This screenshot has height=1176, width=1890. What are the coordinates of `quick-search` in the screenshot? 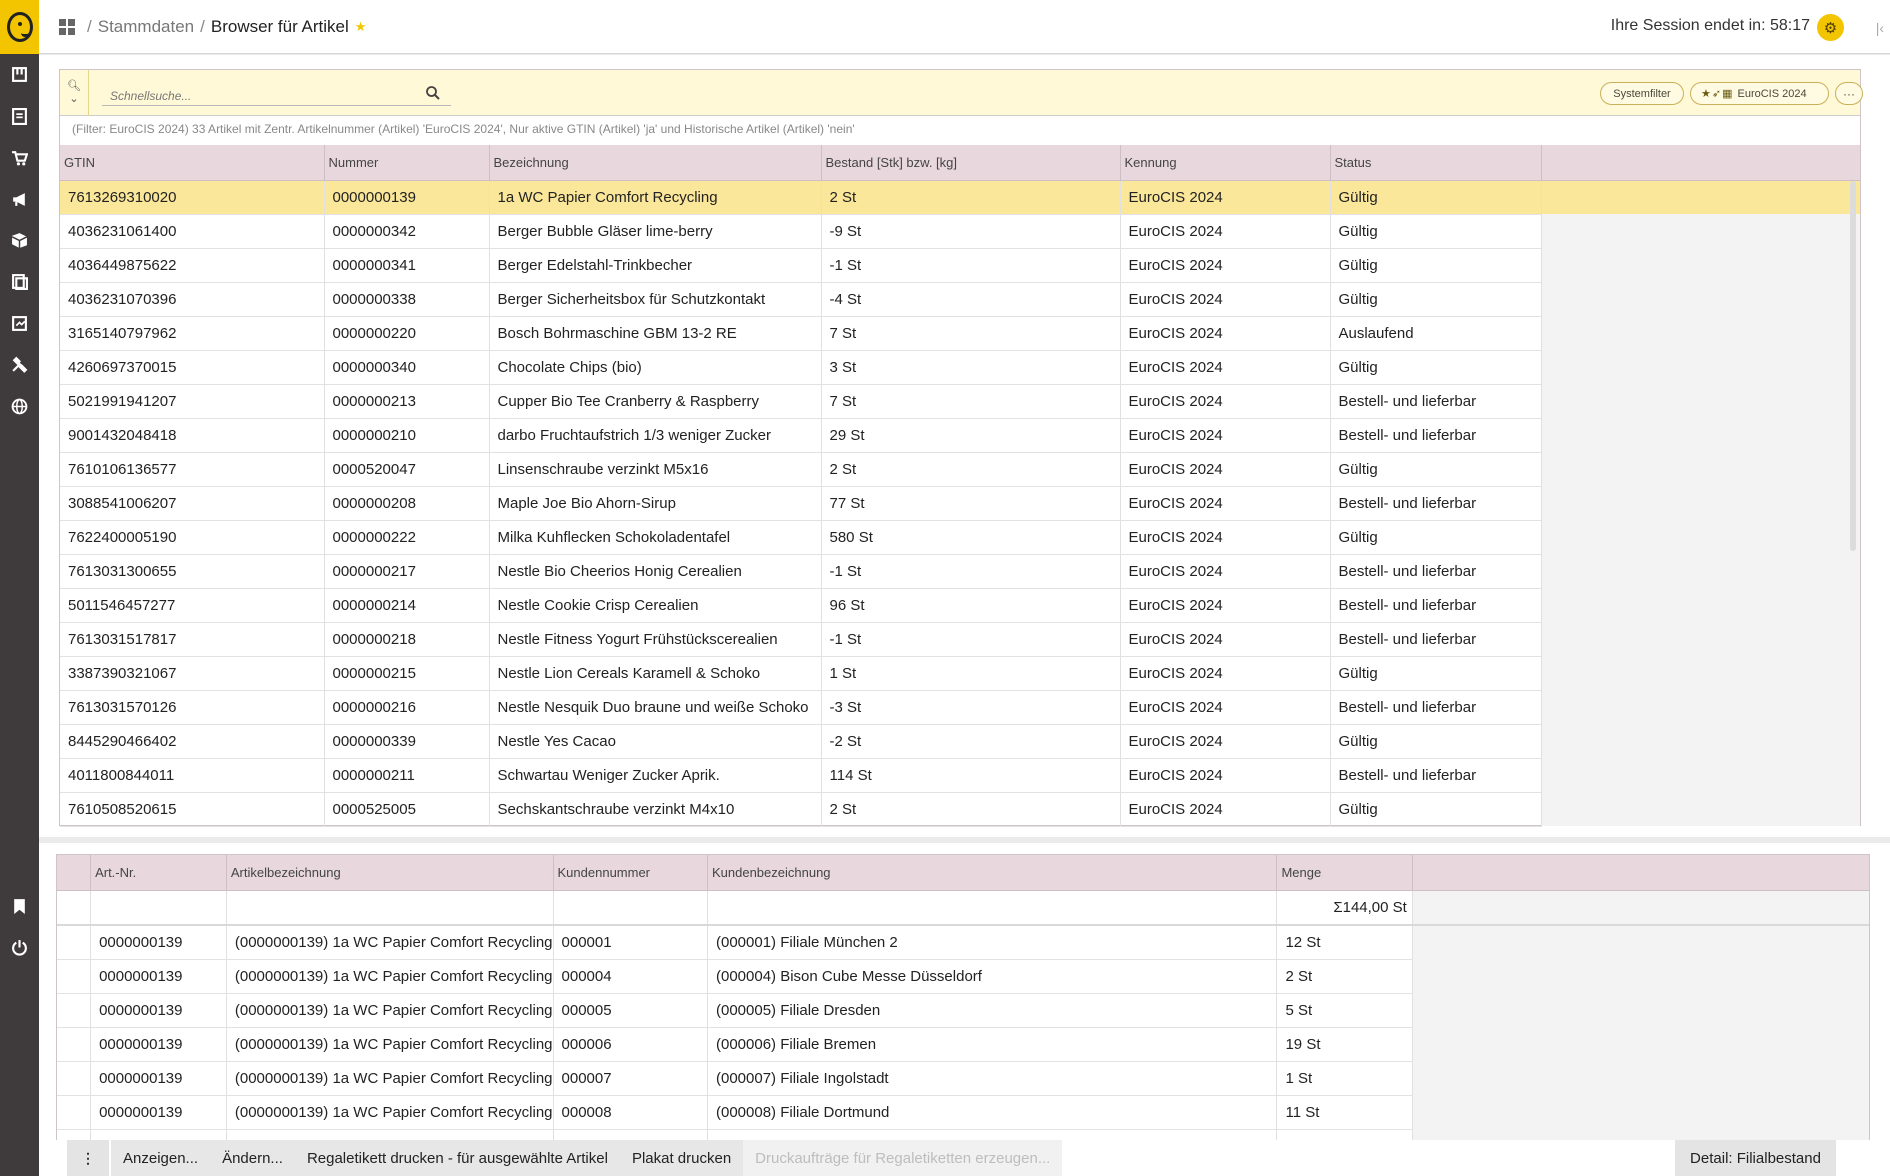 It's located at (276, 94).